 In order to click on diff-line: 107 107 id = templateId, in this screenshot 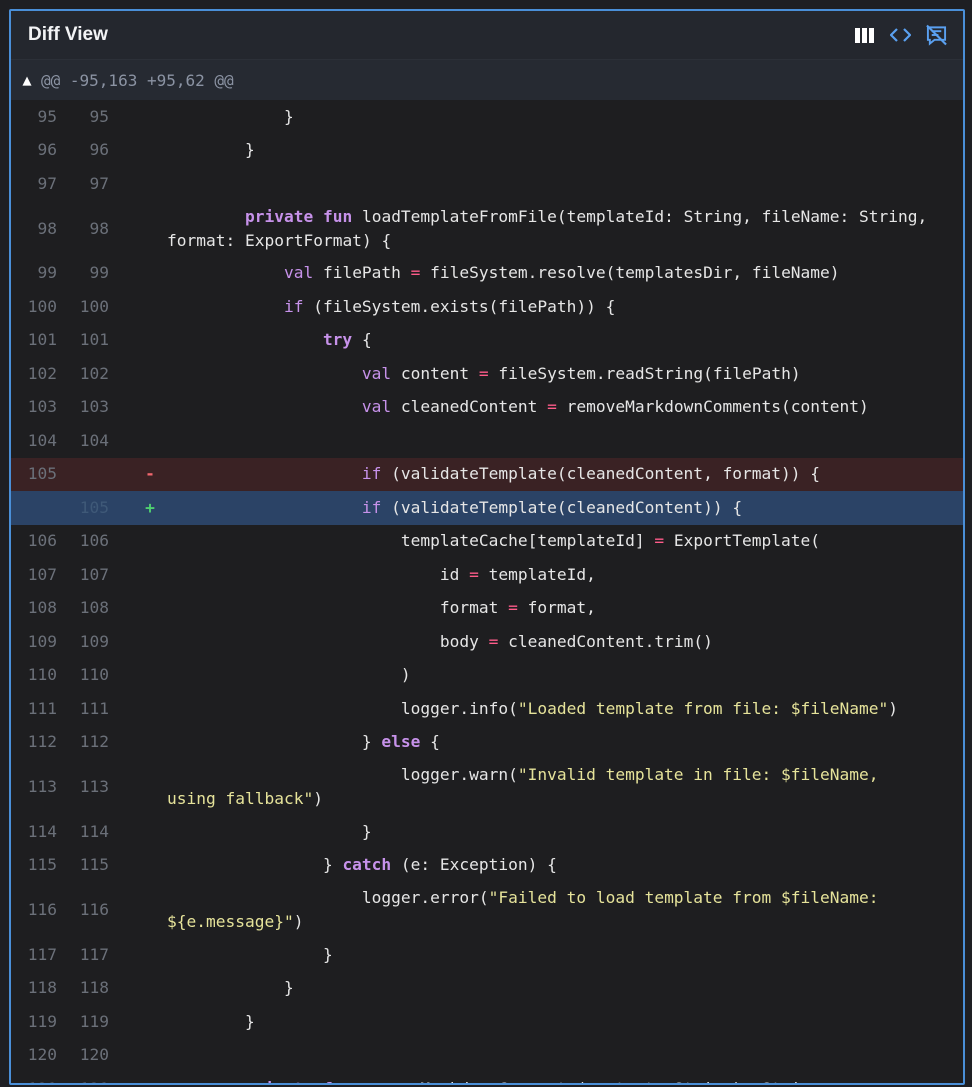, I will do `click(487, 575)`.